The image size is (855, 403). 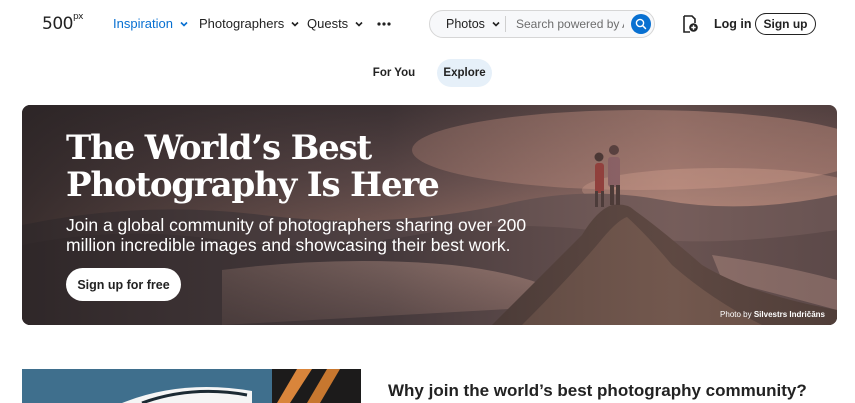 I want to click on search-bar: Photos, so click(x=542, y=24).